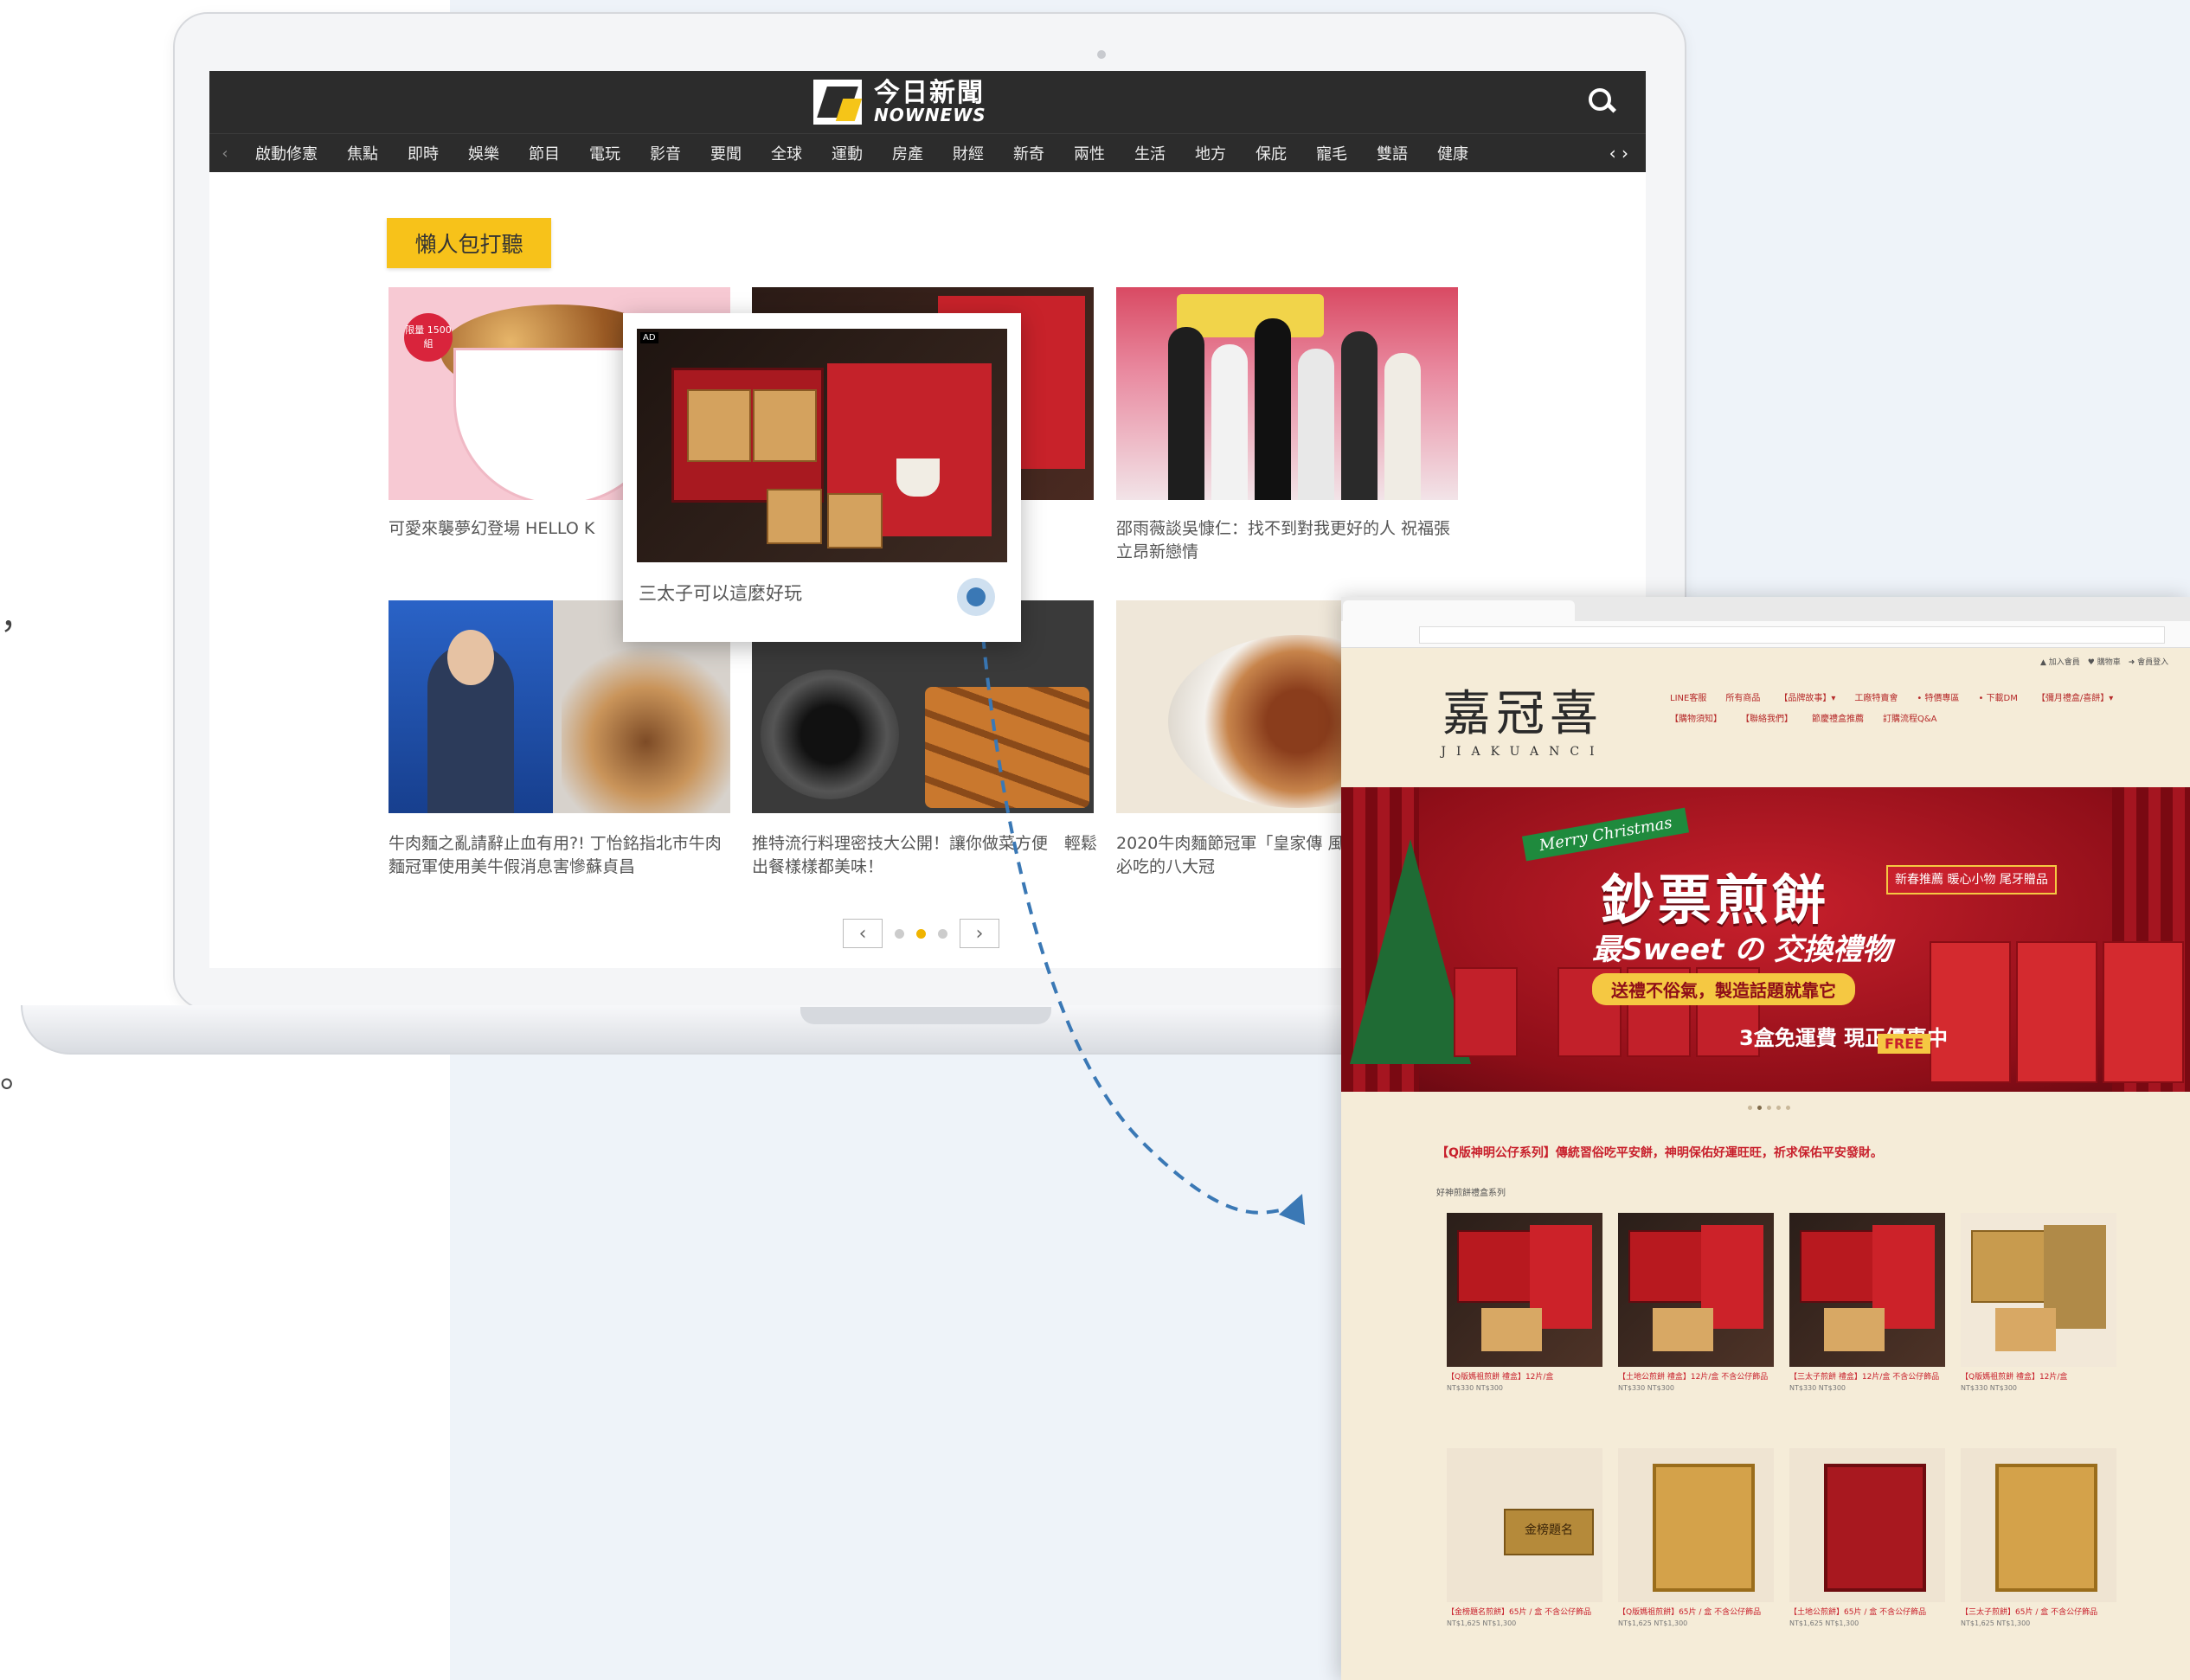 The image size is (2190, 1680). I want to click on product-card: 【Q版媽祖煎餅】65片 / 盒 不含公仔飾品 NT$1,625 NT$1,300, so click(1696, 1538).